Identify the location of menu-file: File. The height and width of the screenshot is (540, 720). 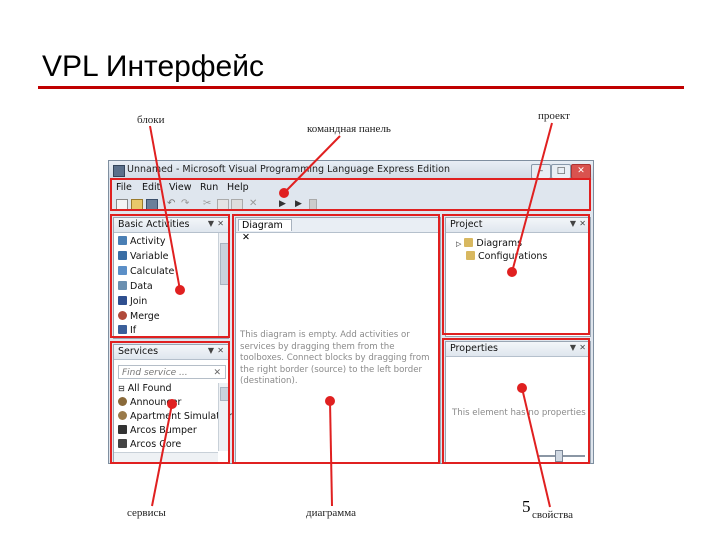
(124, 187).